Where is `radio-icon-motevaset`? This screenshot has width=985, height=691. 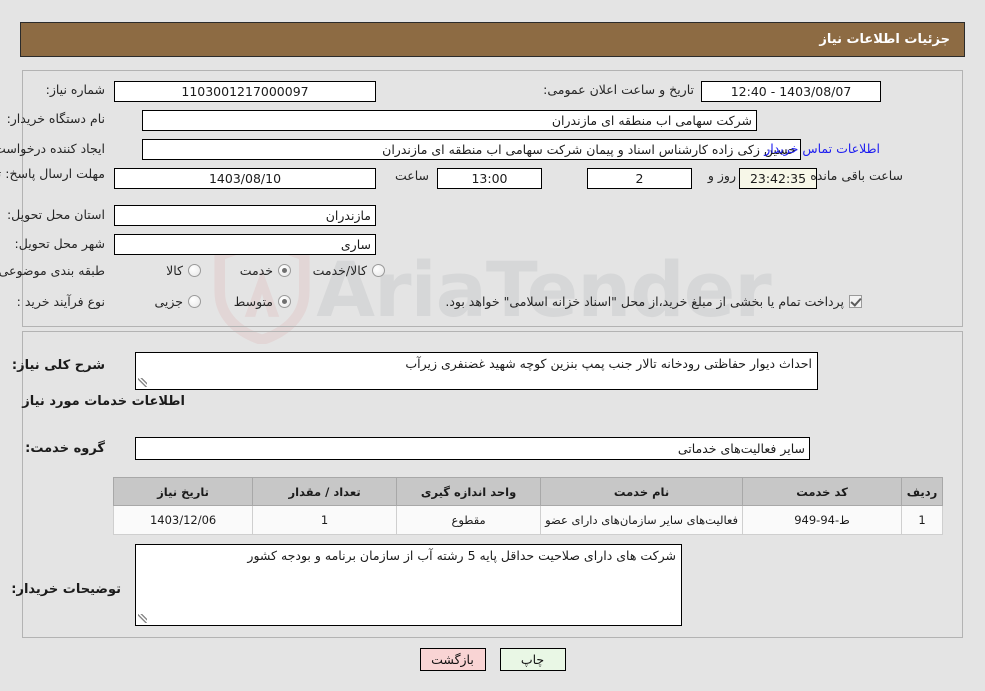 radio-icon-motevaset is located at coordinates (284, 301).